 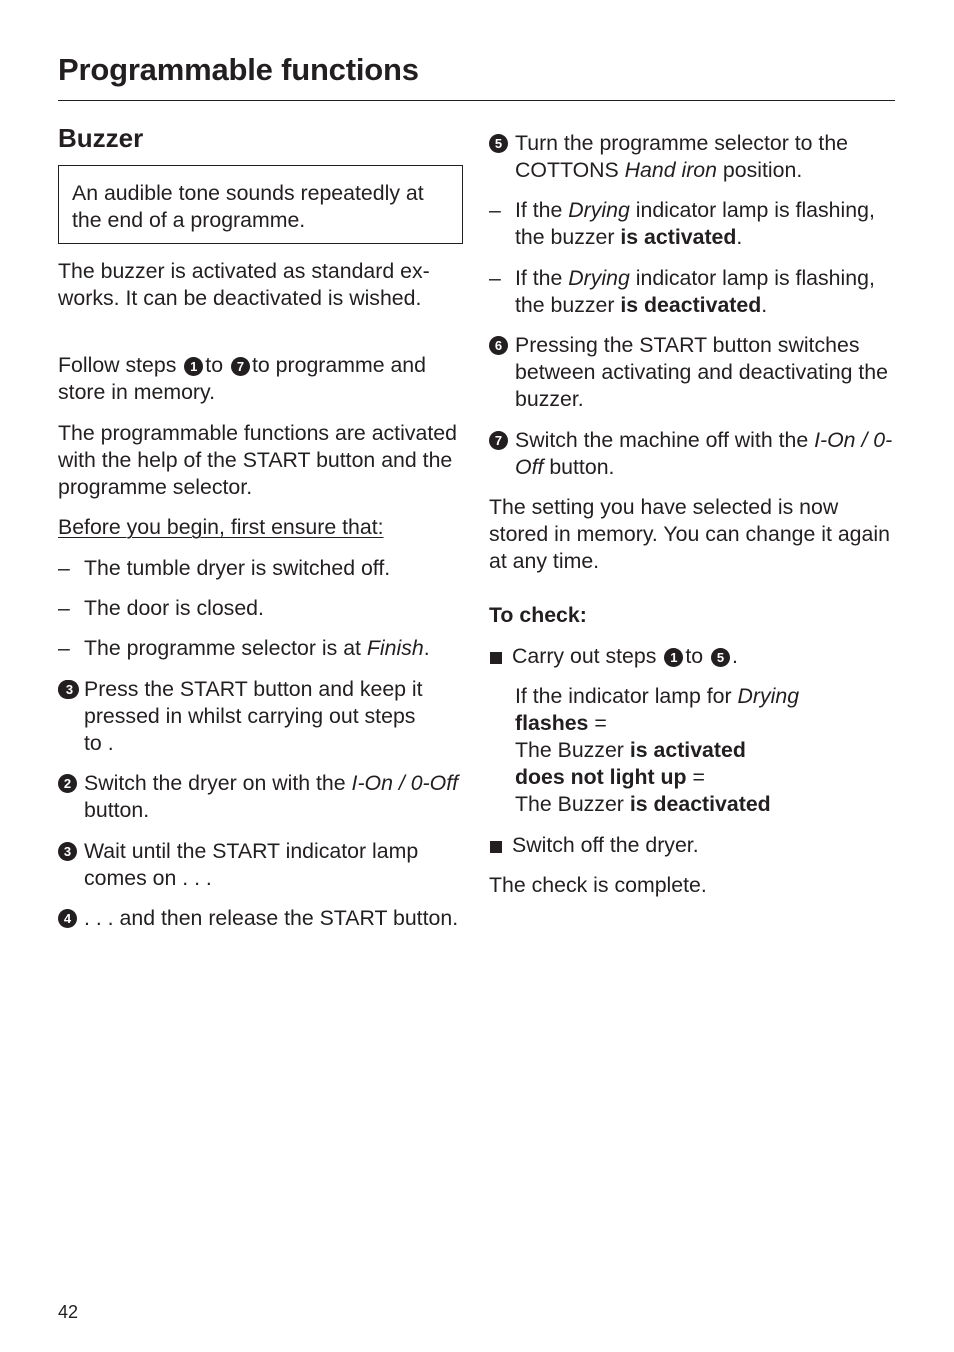 What do you see at coordinates (101, 138) in the screenshot?
I see `section-heading: Buzzer` at bounding box center [101, 138].